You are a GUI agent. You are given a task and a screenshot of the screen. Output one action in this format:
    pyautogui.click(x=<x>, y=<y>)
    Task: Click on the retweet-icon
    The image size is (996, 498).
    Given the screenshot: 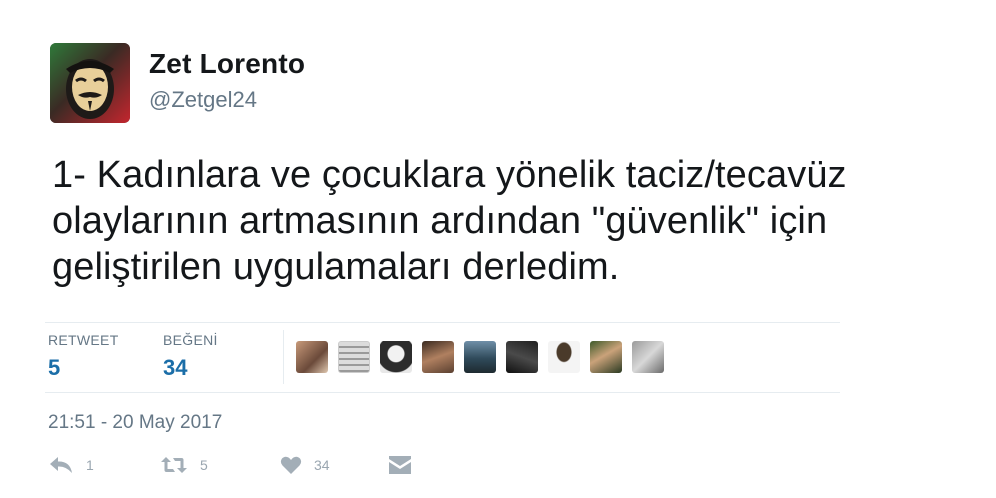 What is the action you would take?
    pyautogui.click(x=174, y=465)
    